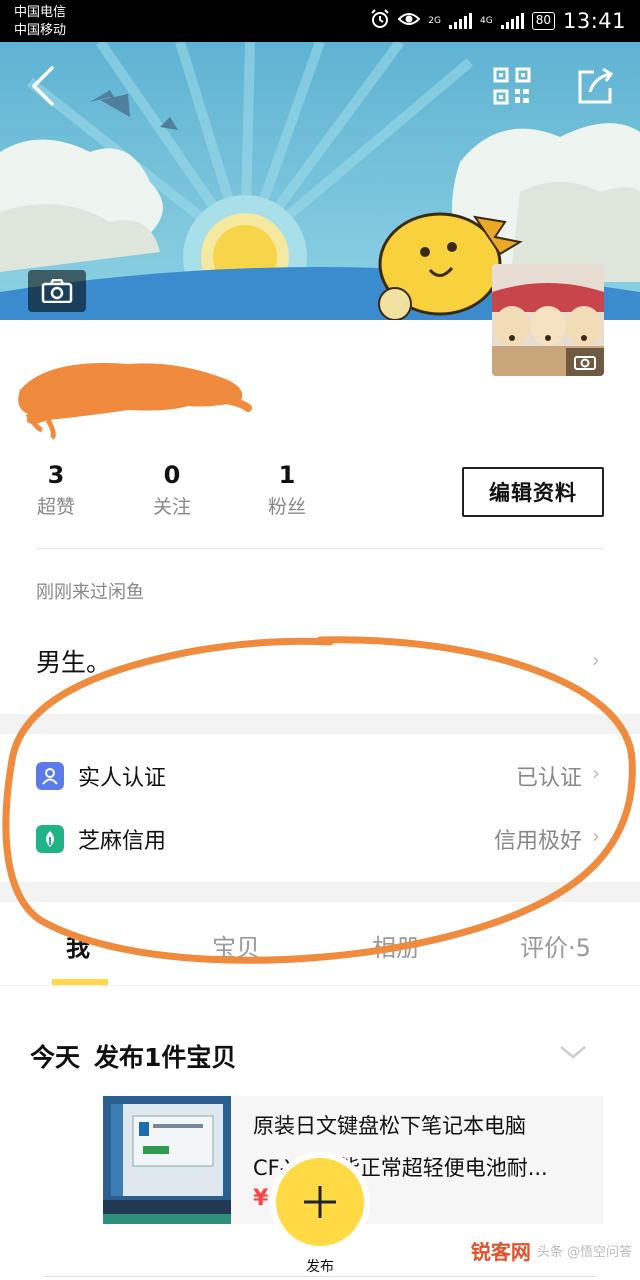 The image size is (640, 1280). Describe the element at coordinates (320, 776) in the screenshot. I see `row-real-name-verification: 实人认证 已认证 ›` at that location.